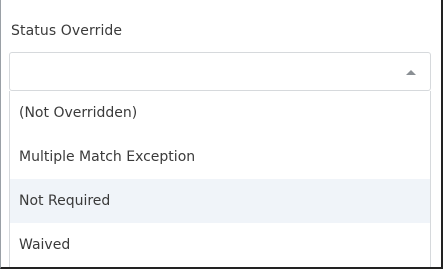  I want to click on field-label: Status Override, so click(67, 31).